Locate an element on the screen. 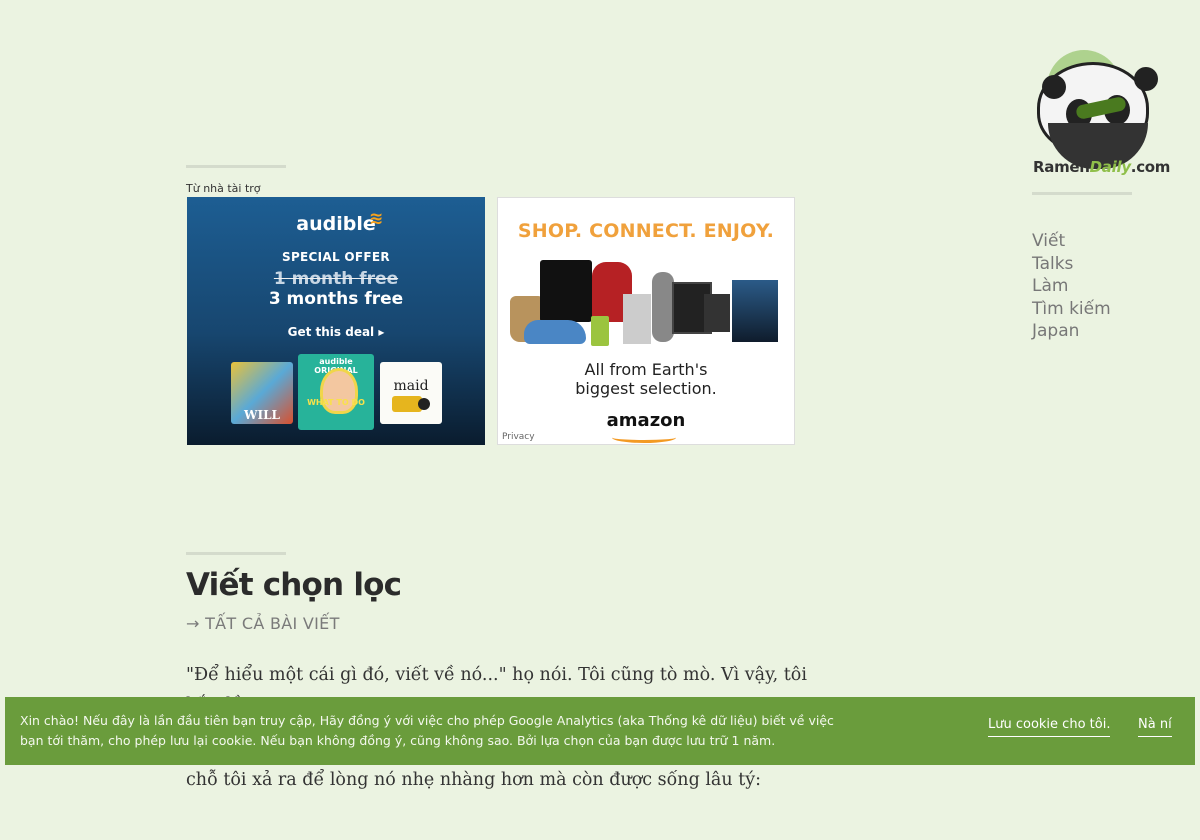 This screenshot has width=1200, height=840. product-movie-image is located at coordinates (755, 311).